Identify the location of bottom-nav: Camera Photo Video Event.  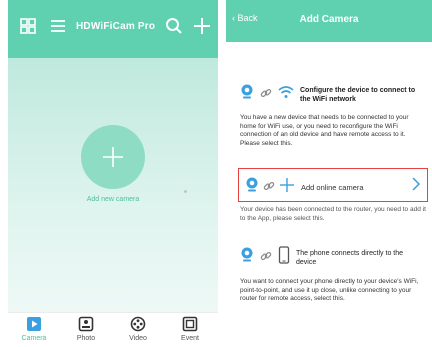
(113, 329).